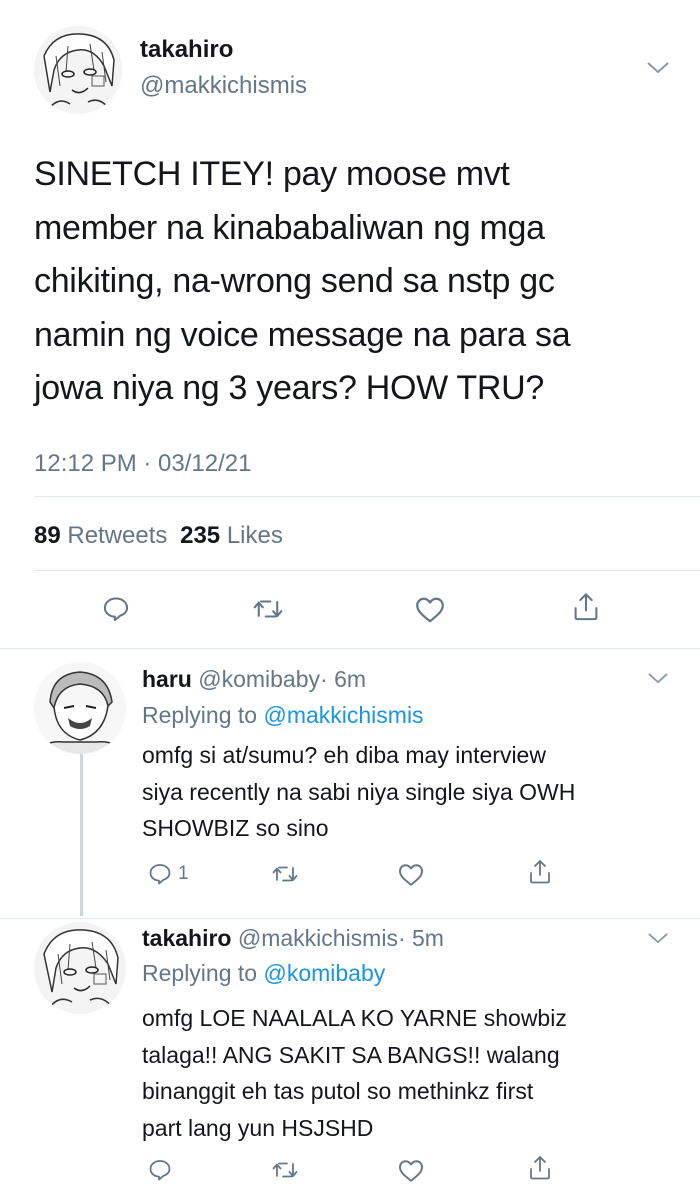 The width and height of the screenshot is (700, 1200). Describe the element at coordinates (47, 535) in the screenshot. I see `retweets-count: 89` at that location.